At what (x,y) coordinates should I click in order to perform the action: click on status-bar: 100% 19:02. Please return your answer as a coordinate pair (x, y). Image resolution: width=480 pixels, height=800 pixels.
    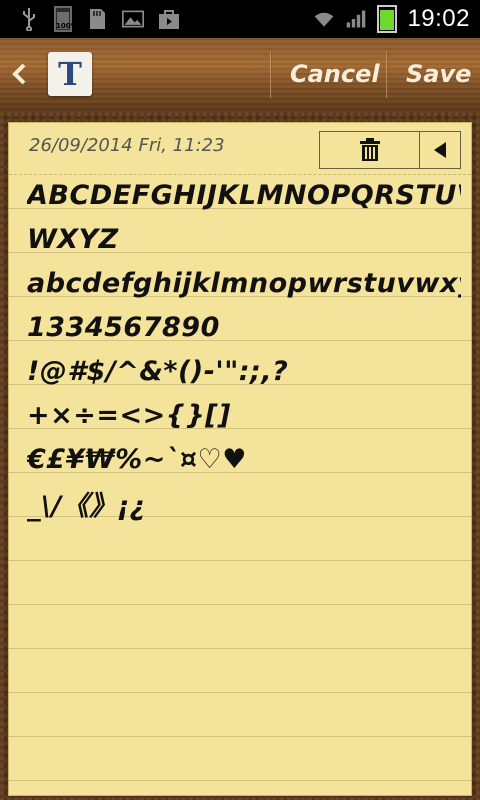
    Looking at the image, I should click on (240, 19).